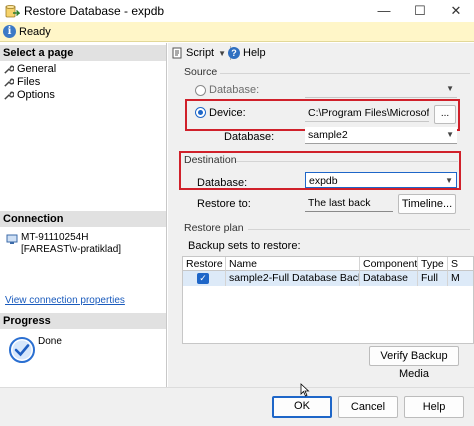  I want to click on help-label: Help, so click(254, 53).